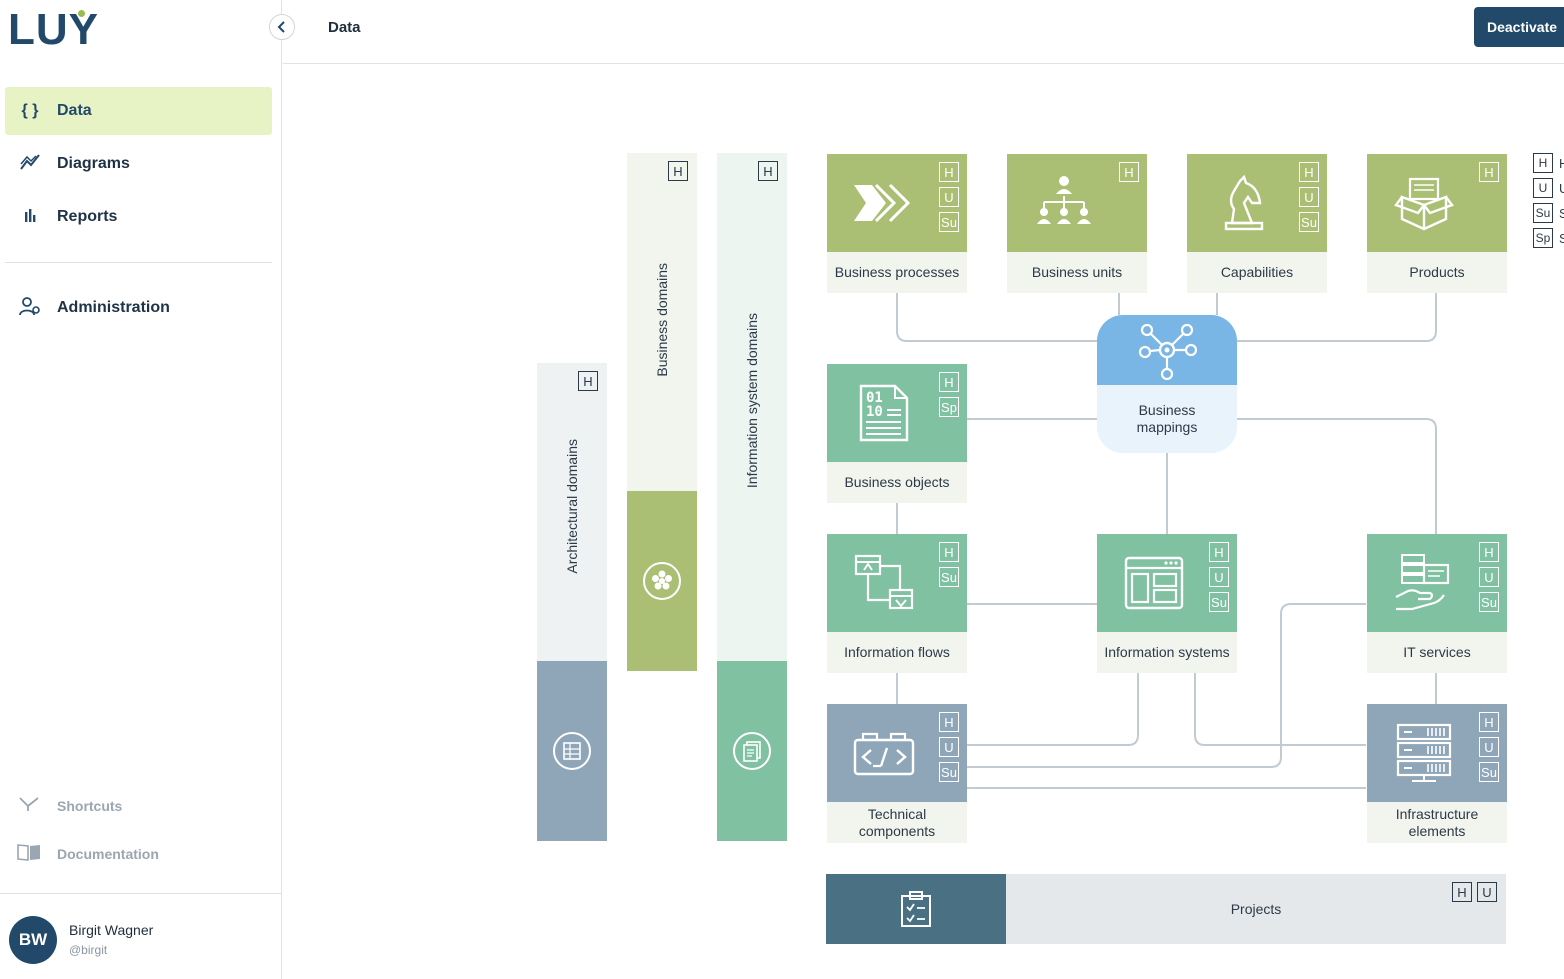  I want to click on page-title: Data, so click(344, 27).